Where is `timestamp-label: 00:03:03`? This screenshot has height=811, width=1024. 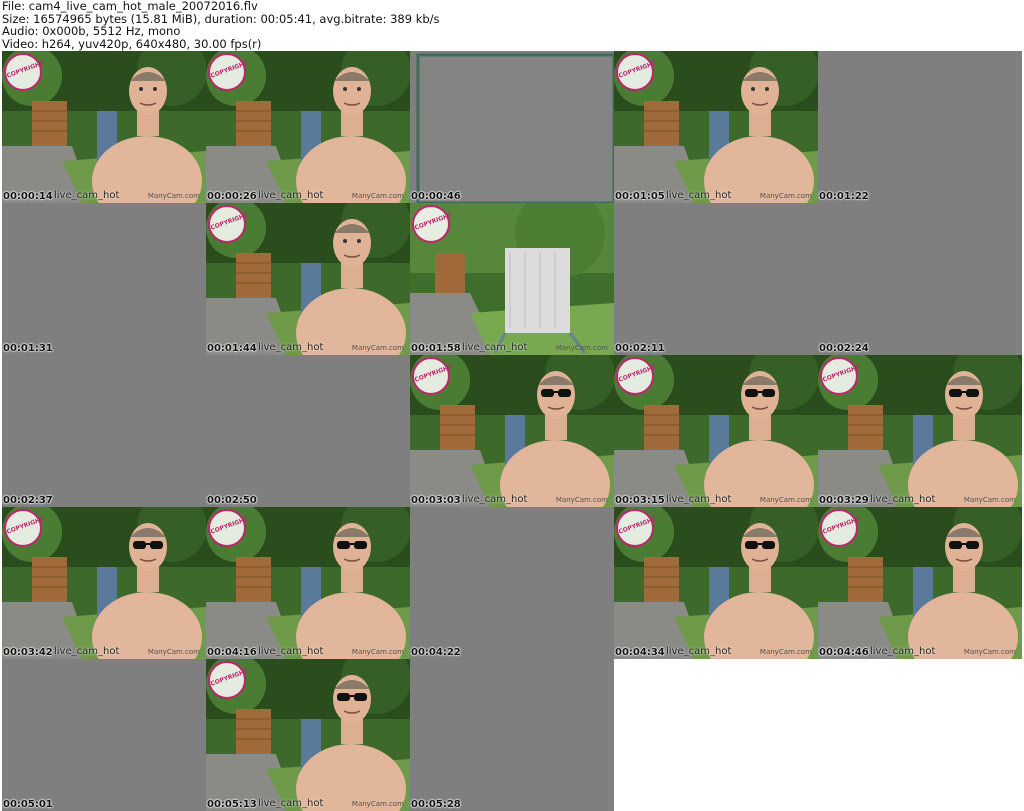 timestamp-label: 00:03:03 is located at coordinates (436, 500).